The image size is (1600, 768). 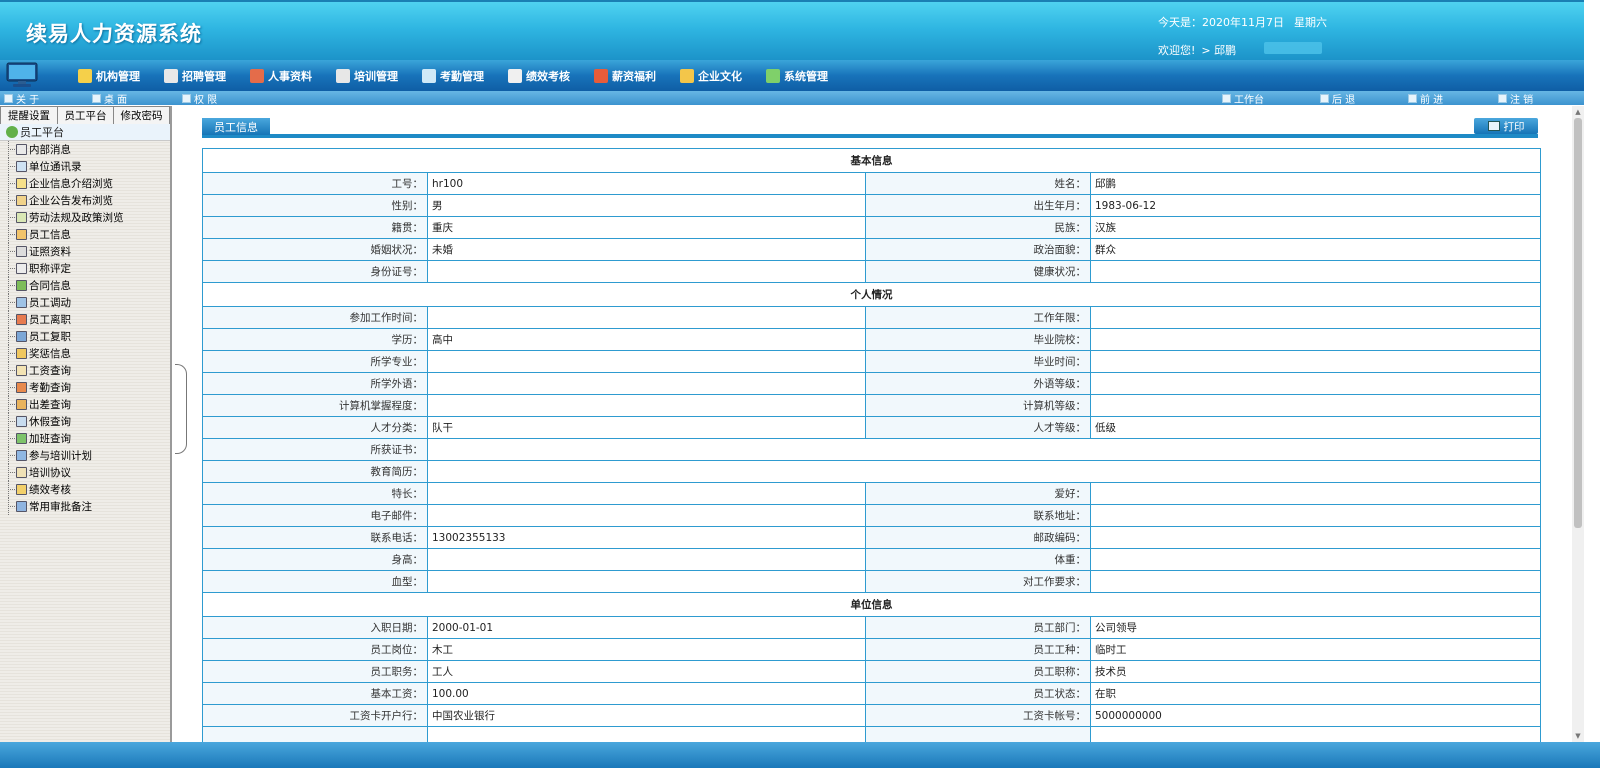 I want to click on field-label: 联系地址：, so click(x=978, y=515).